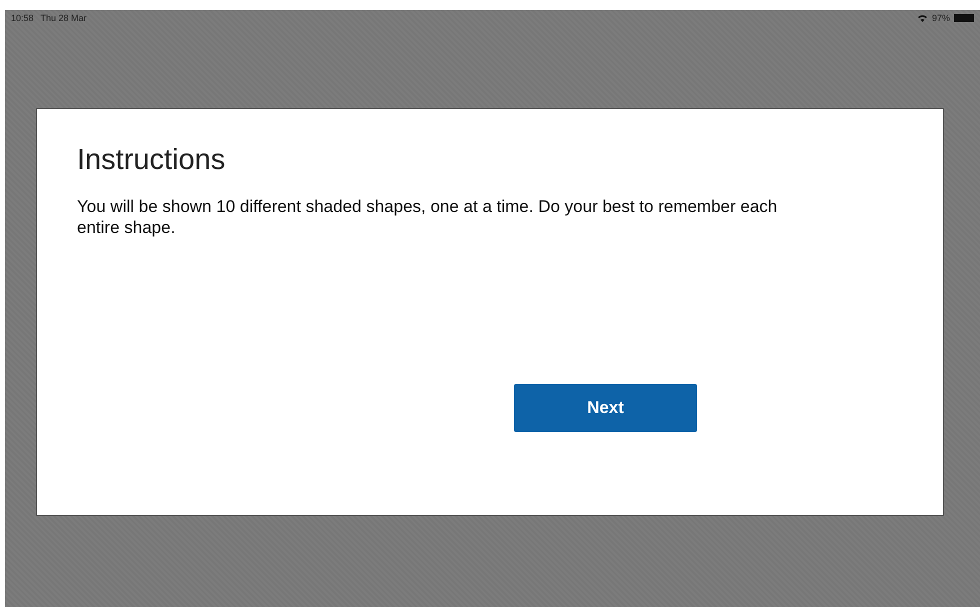 This screenshot has width=980, height=607. I want to click on status-date: Thu 28 Mar, so click(63, 18).